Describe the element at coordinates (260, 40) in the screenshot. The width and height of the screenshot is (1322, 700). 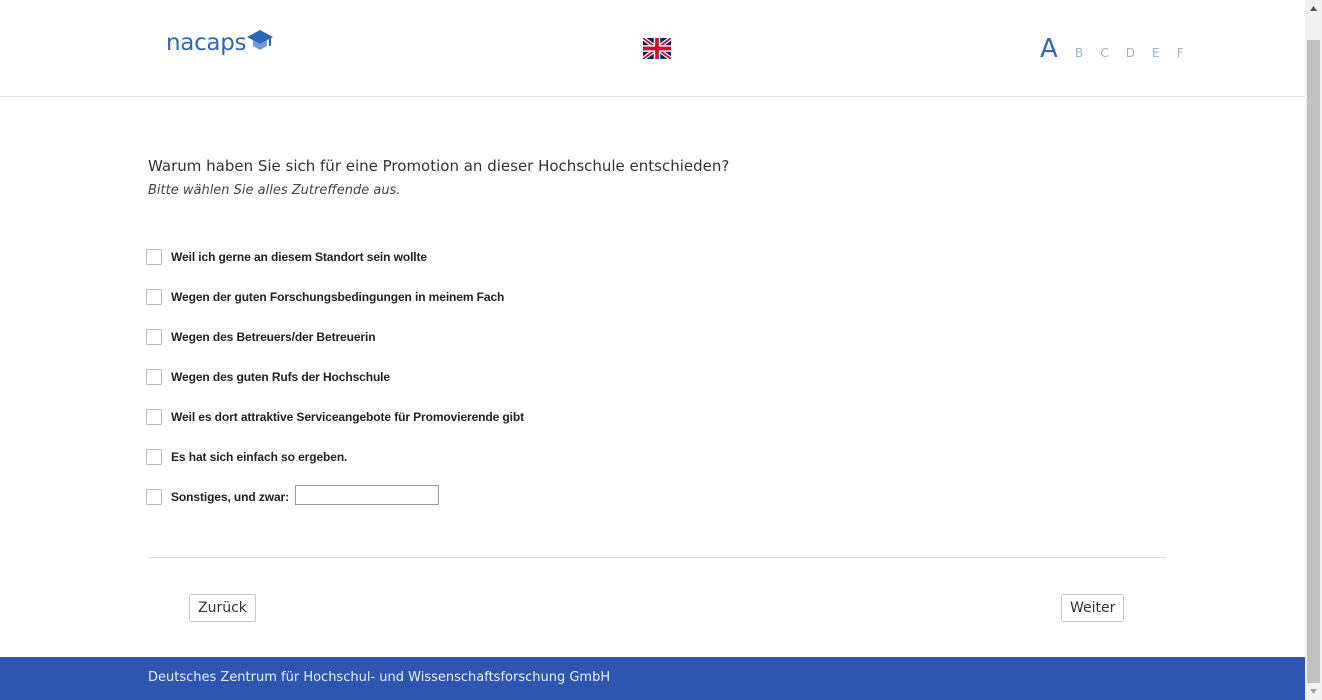
I see `graduation-cap-icon` at that location.